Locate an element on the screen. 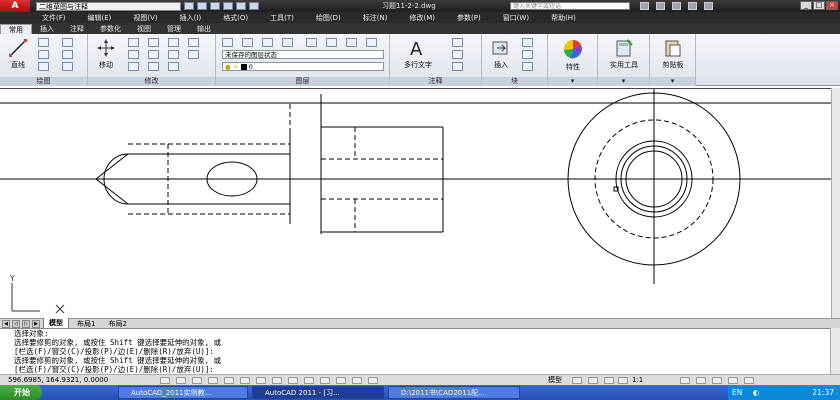  menu-help: 帮助(H) is located at coordinates (563, 18).